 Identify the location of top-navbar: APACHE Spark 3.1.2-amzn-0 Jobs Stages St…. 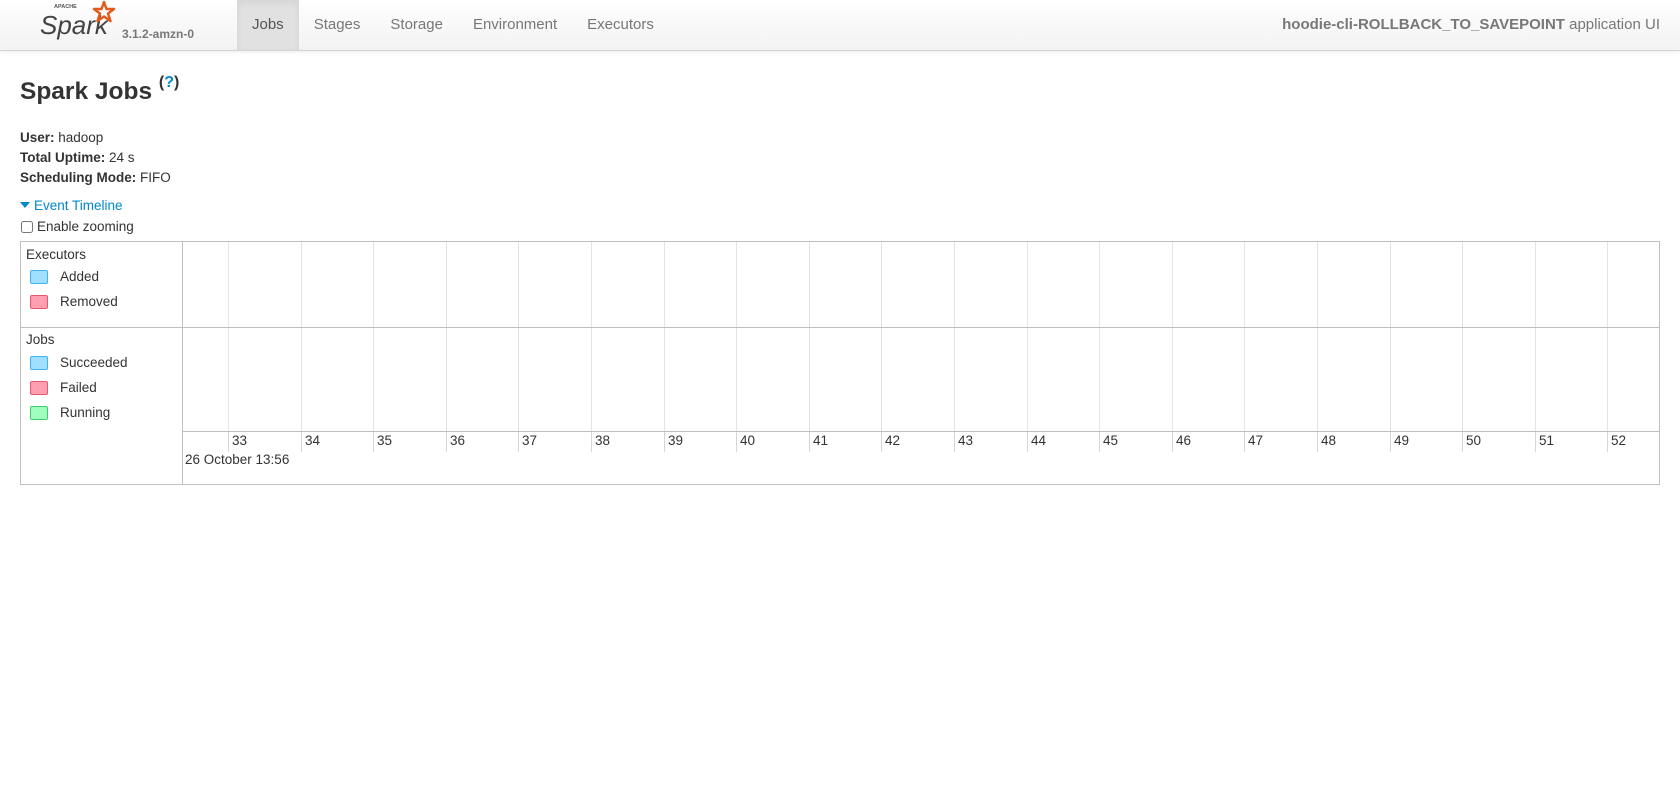
(840, 25).